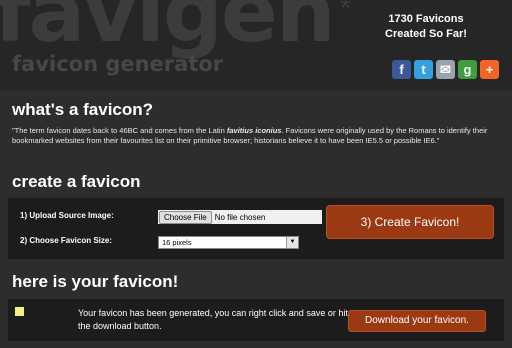 The height and width of the screenshot is (348, 512). I want to click on upload-label: 1) Upload Source Image:, so click(67, 215).